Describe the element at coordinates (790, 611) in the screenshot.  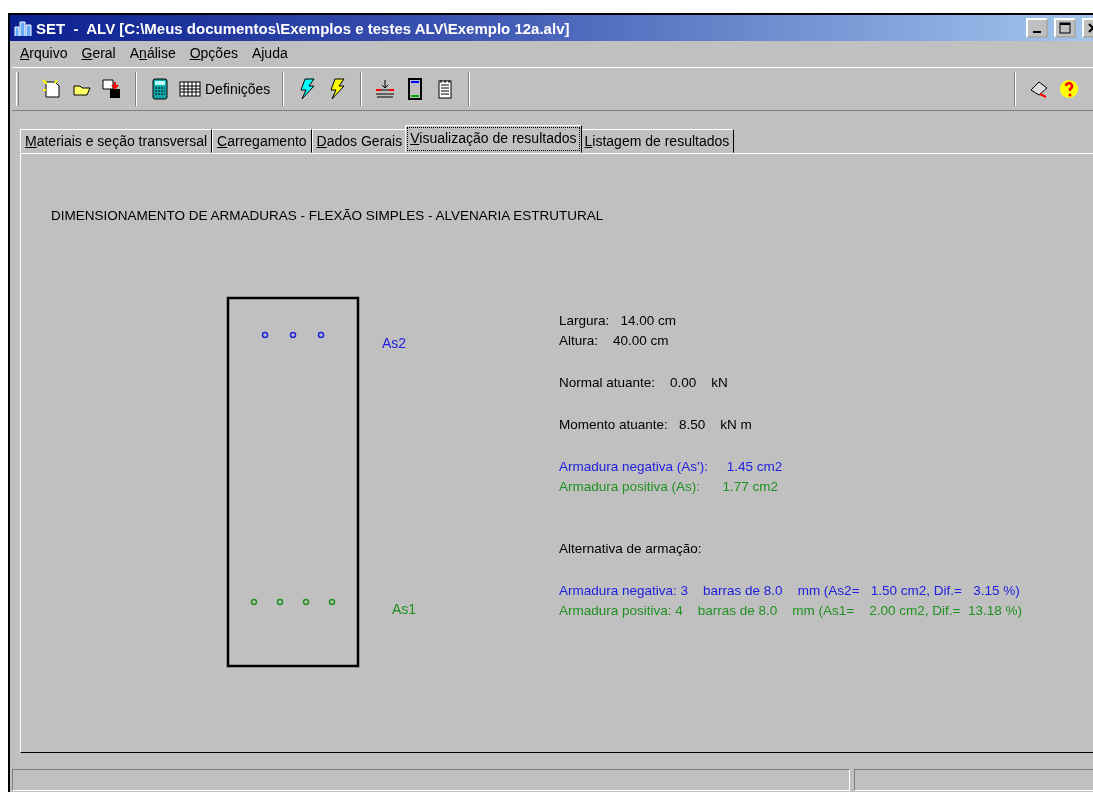
I see `result-line: Armadura positiva: 4 barras de 8.0 mm (As1= 2.00 cm2, Dif.= 13.18 %)` at that location.